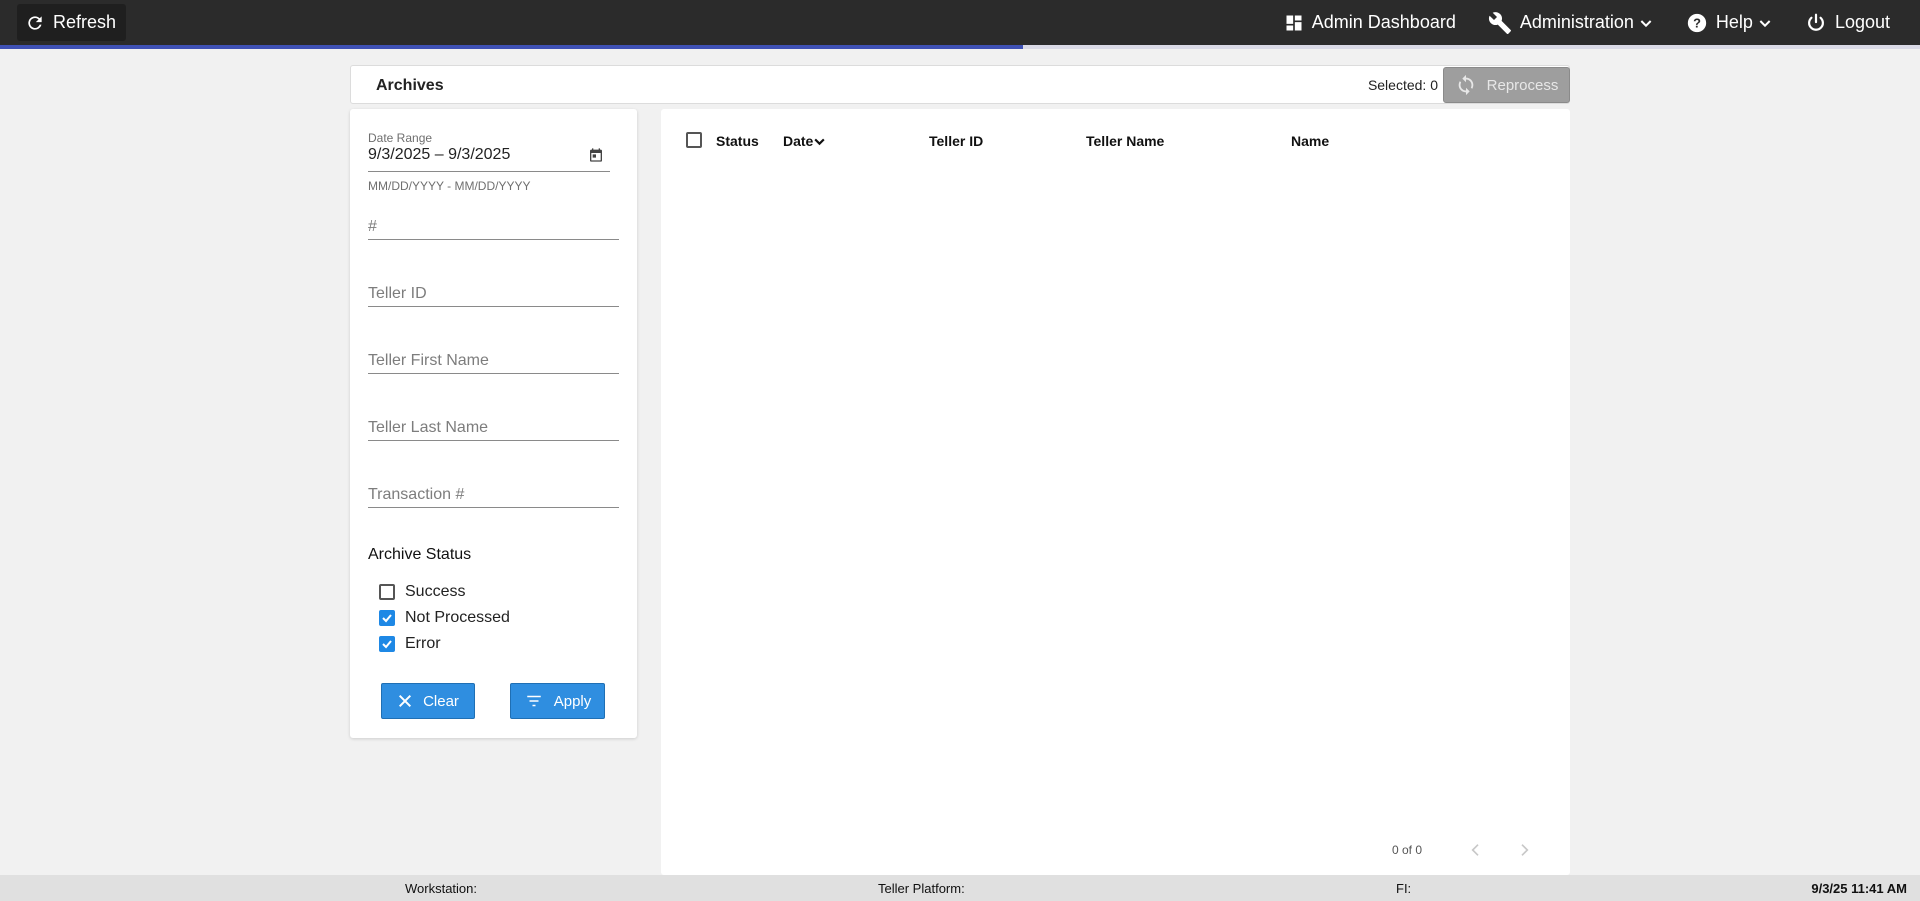 Image resolution: width=1920 pixels, height=901 pixels. What do you see at coordinates (423, 643) in the screenshot?
I see `status-option-label: Error` at bounding box center [423, 643].